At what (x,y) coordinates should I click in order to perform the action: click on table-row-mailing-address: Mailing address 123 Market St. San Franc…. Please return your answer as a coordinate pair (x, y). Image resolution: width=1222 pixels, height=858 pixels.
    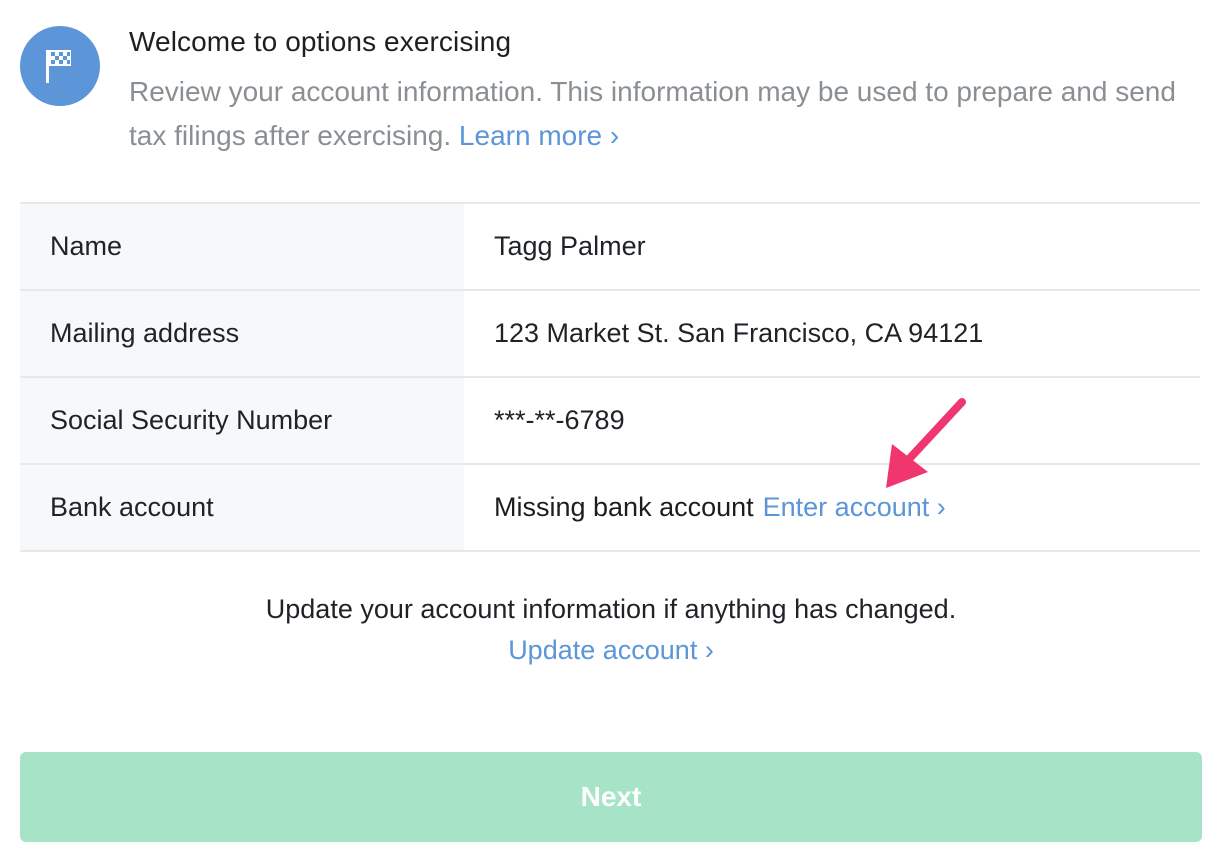
    Looking at the image, I should click on (610, 334).